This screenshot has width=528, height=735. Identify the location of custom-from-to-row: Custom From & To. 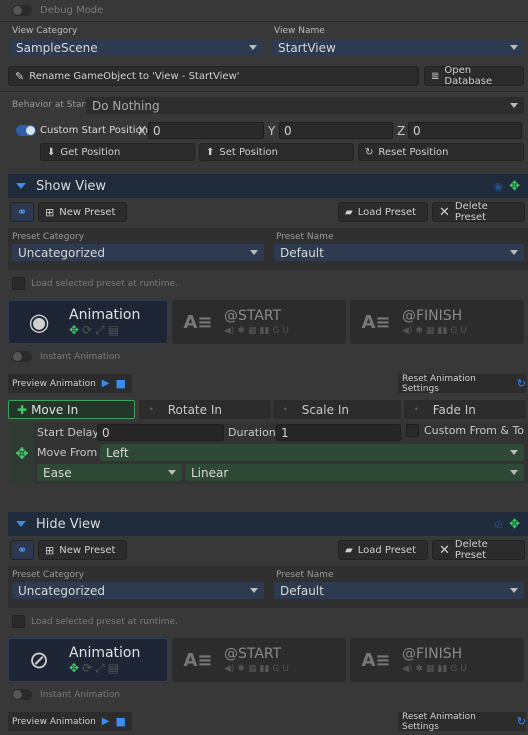
(465, 430).